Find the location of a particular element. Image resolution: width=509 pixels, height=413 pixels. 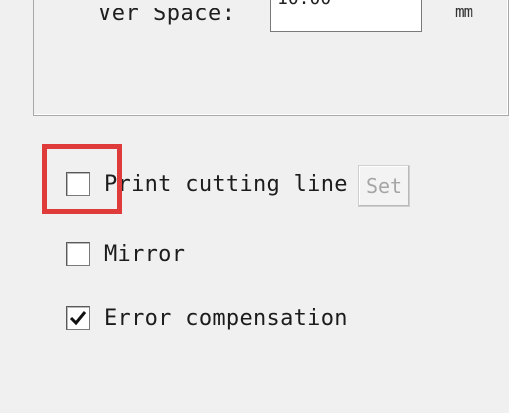

error-compensation-label: Error compensation is located at coordinates (226, 318).